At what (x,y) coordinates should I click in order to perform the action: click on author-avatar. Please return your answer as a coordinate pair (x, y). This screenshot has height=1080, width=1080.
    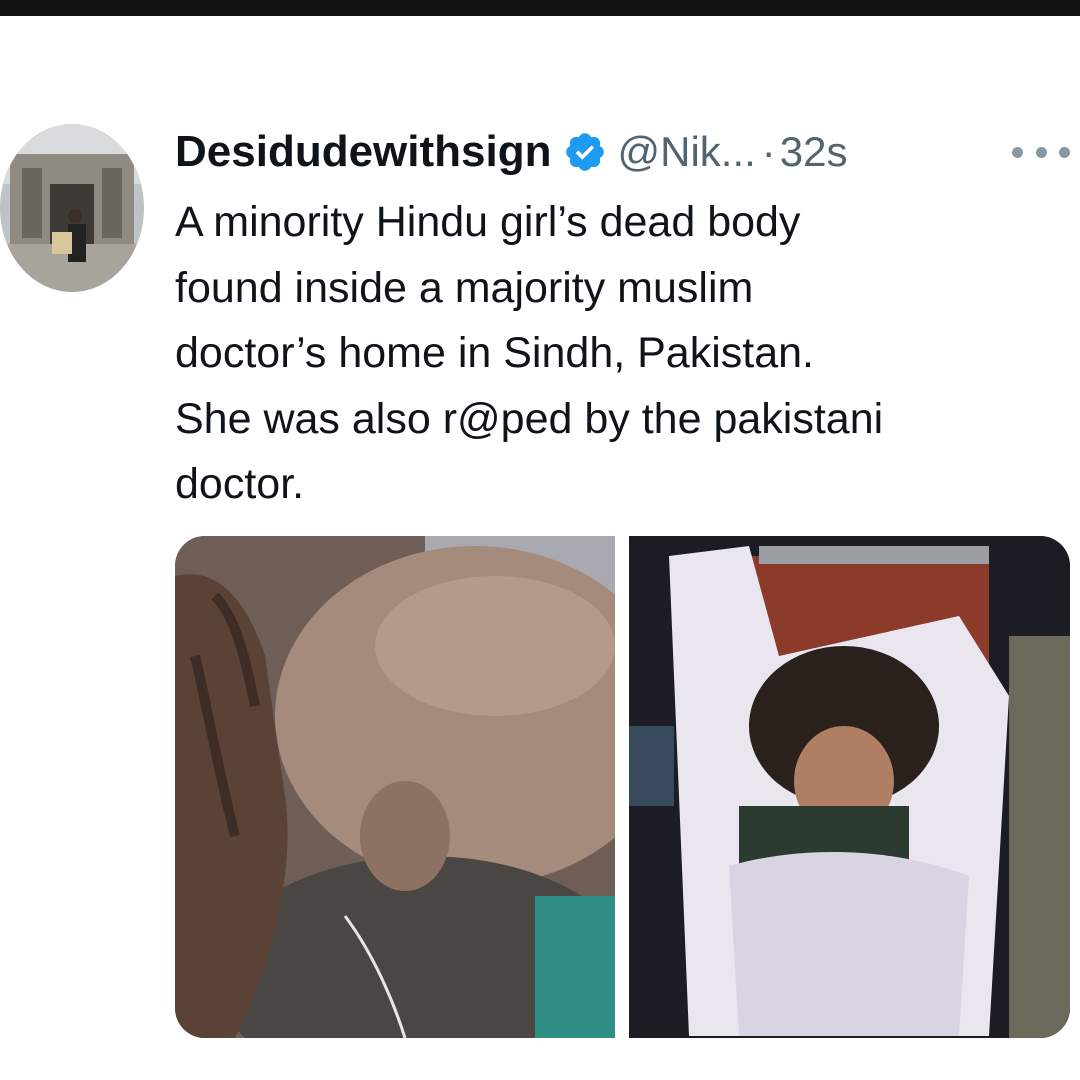
    Looking at the image, I should click on (72, 208).